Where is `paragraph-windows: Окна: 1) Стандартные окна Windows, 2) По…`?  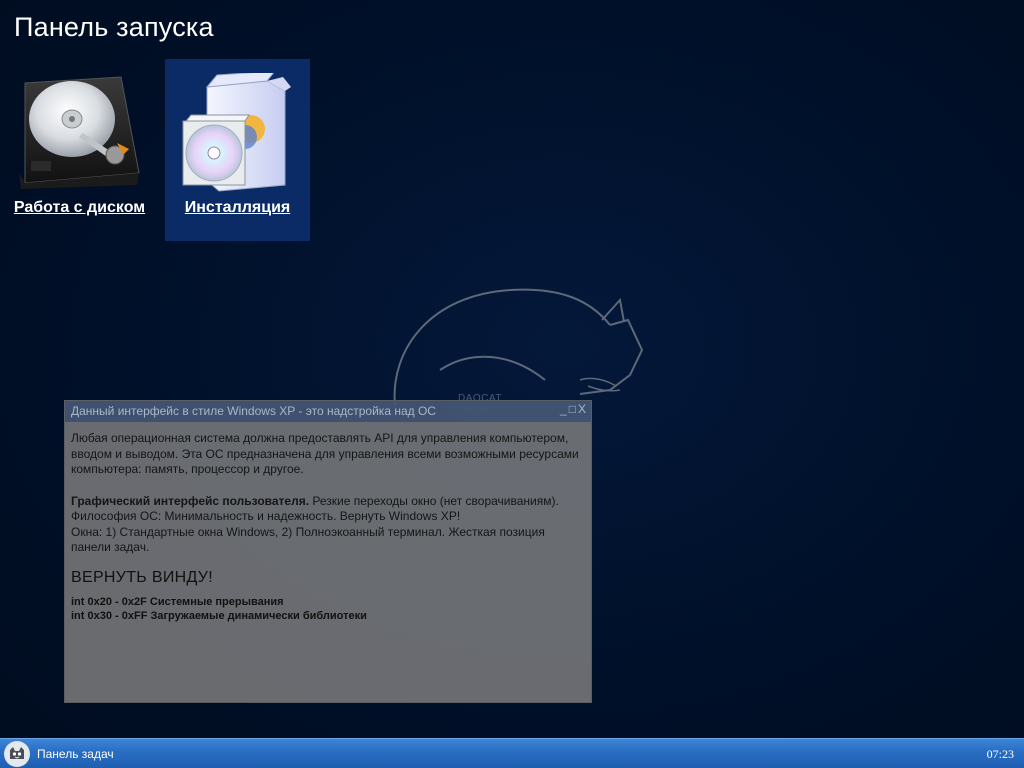
paragraph-windows: Окна: 1) Стандартные окна Windows, 2) По… is located at coordinates (308, 539).